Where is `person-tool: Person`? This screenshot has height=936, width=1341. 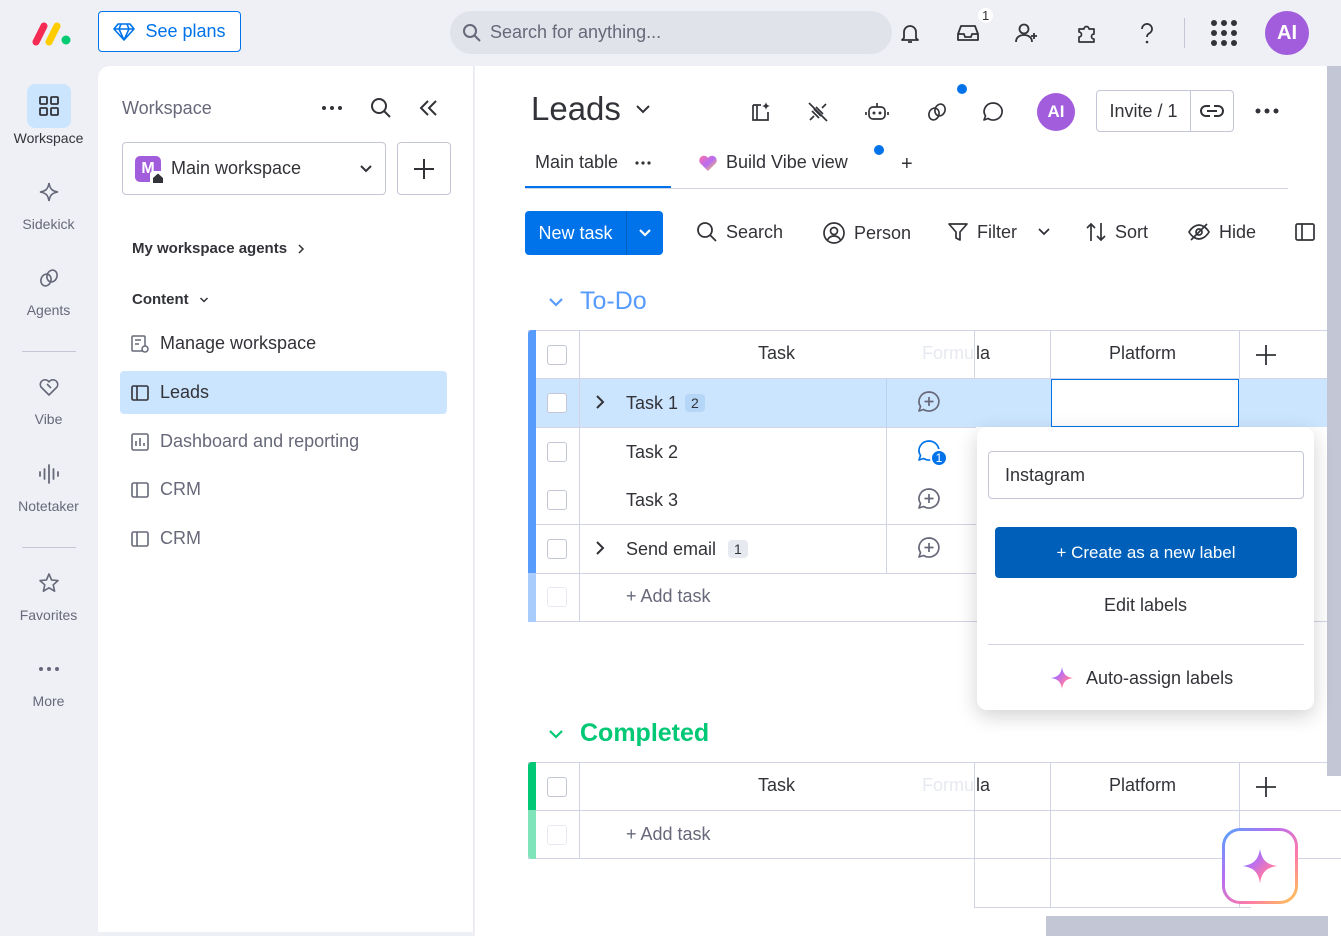 person-tool: Person is located at coordinates (866, 233).